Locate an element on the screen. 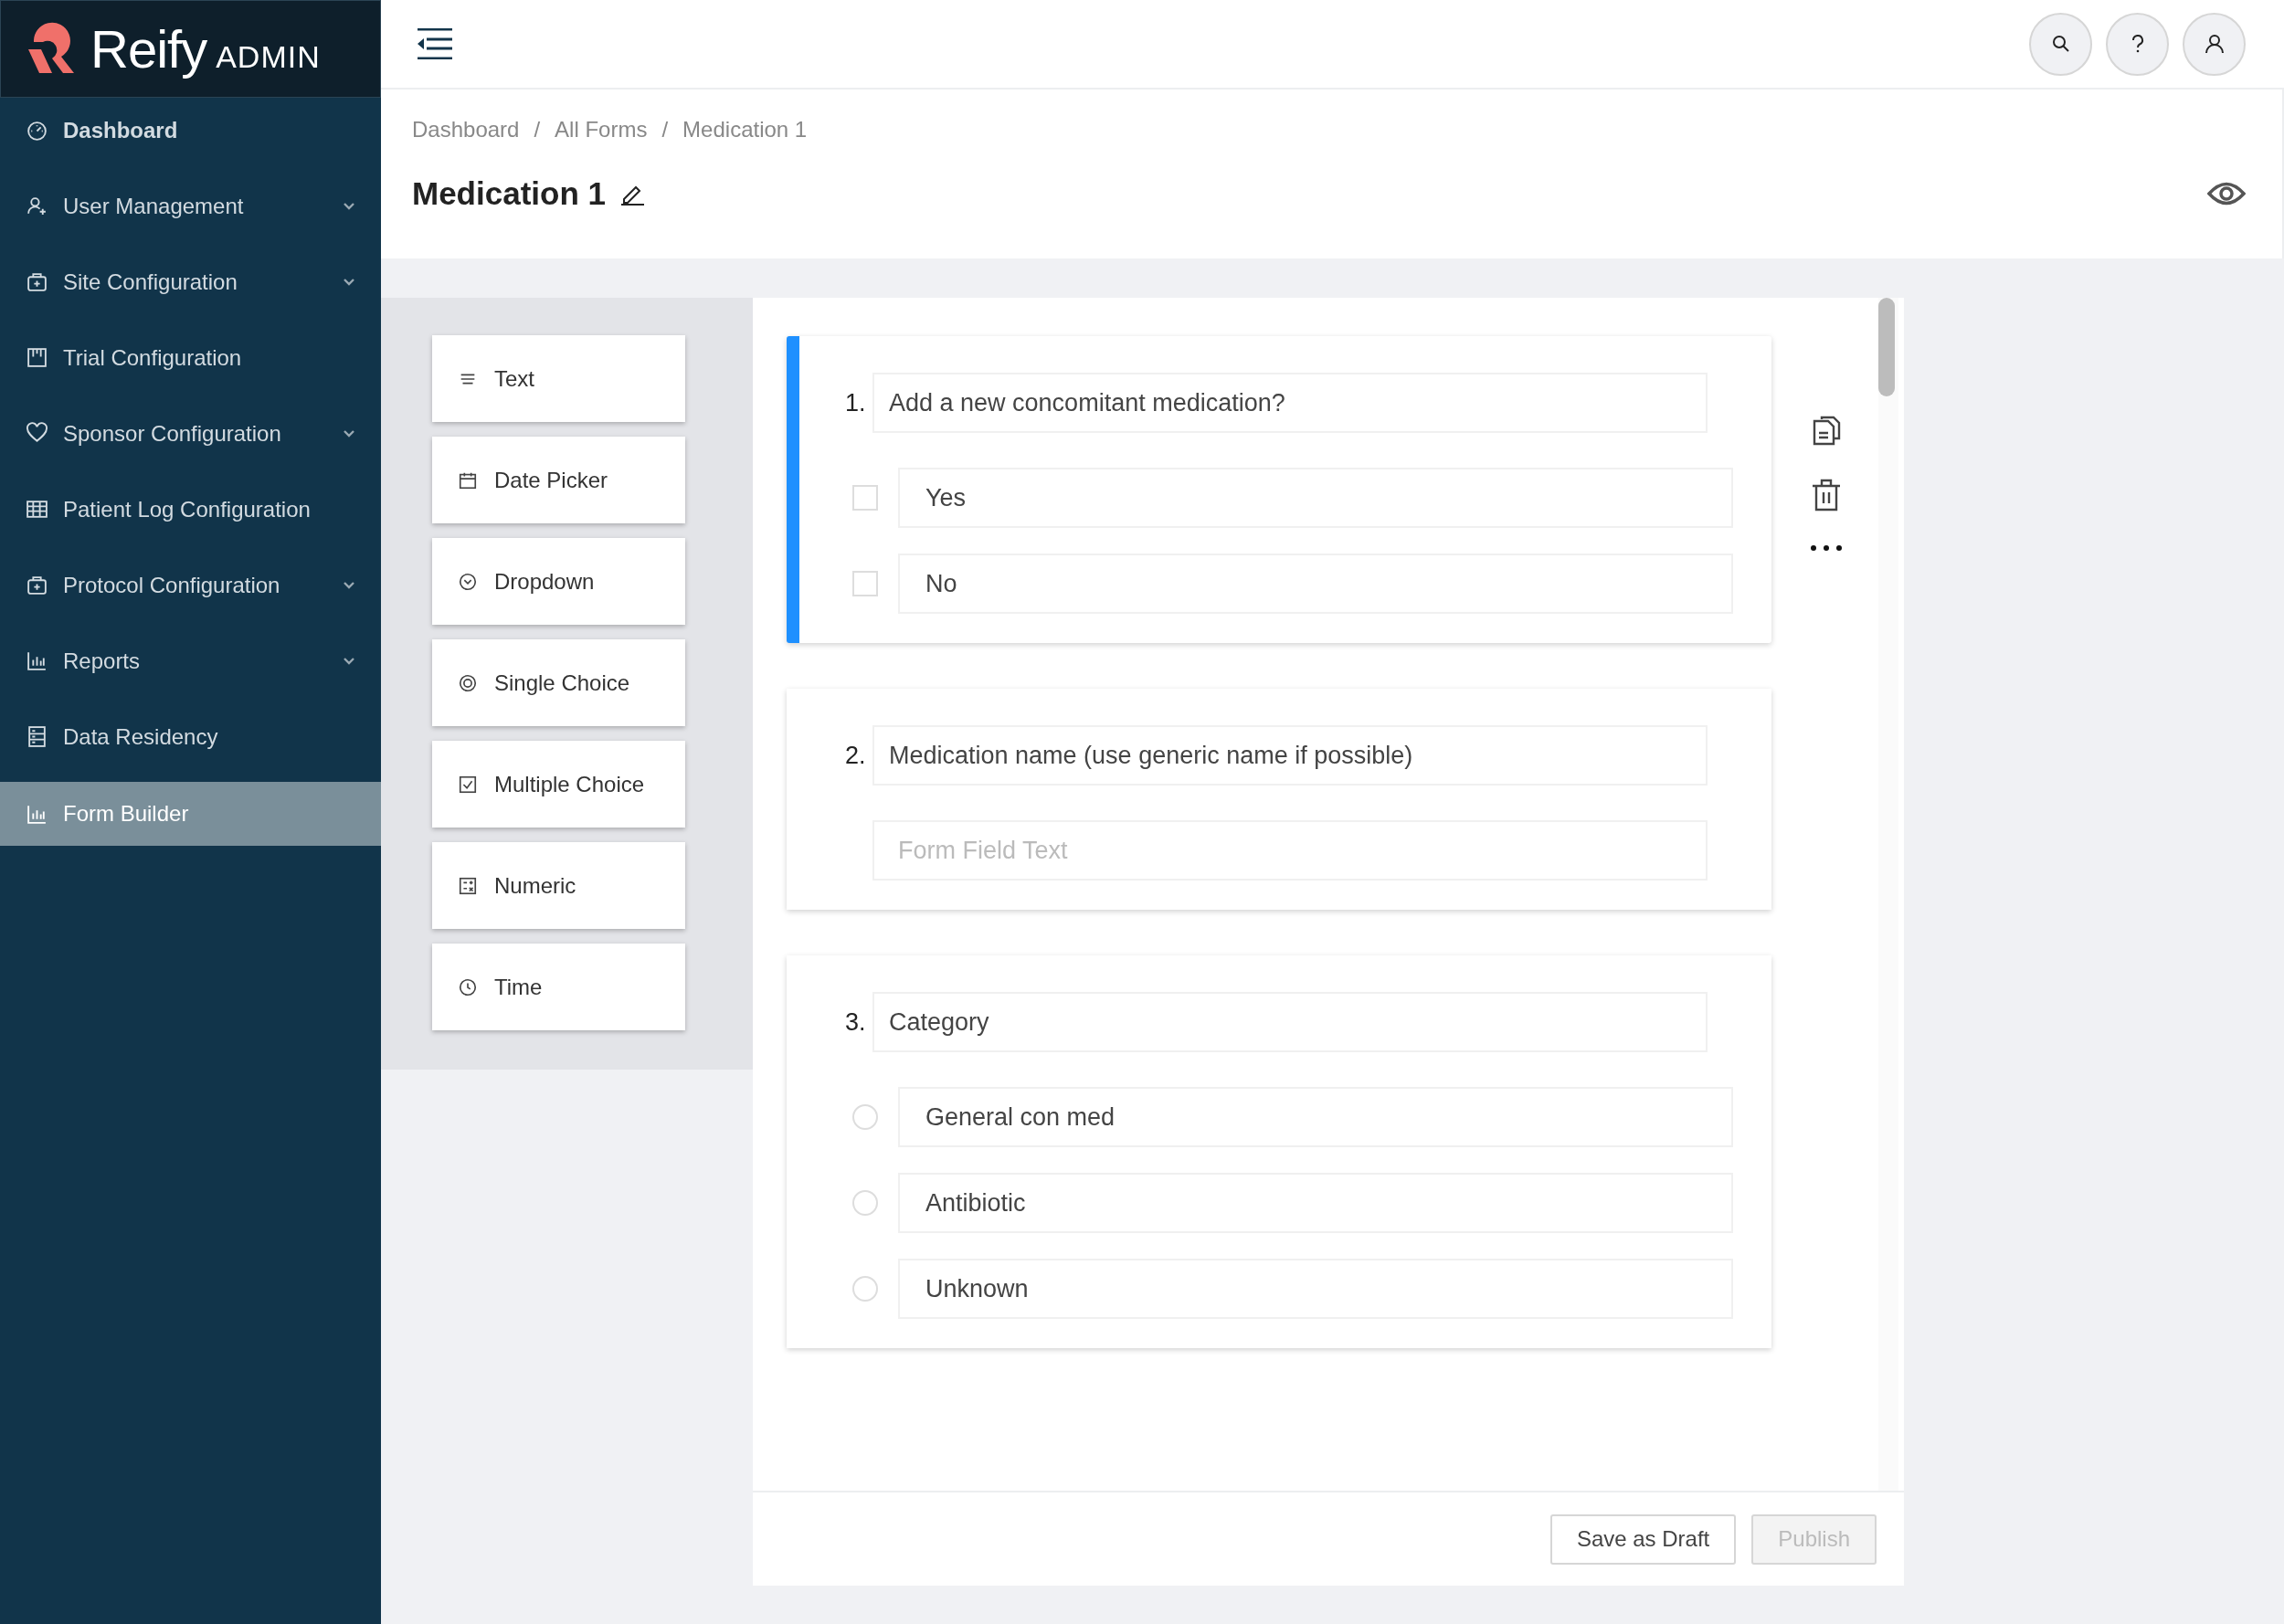  calculator-icon is located at coordinates (468, 885).